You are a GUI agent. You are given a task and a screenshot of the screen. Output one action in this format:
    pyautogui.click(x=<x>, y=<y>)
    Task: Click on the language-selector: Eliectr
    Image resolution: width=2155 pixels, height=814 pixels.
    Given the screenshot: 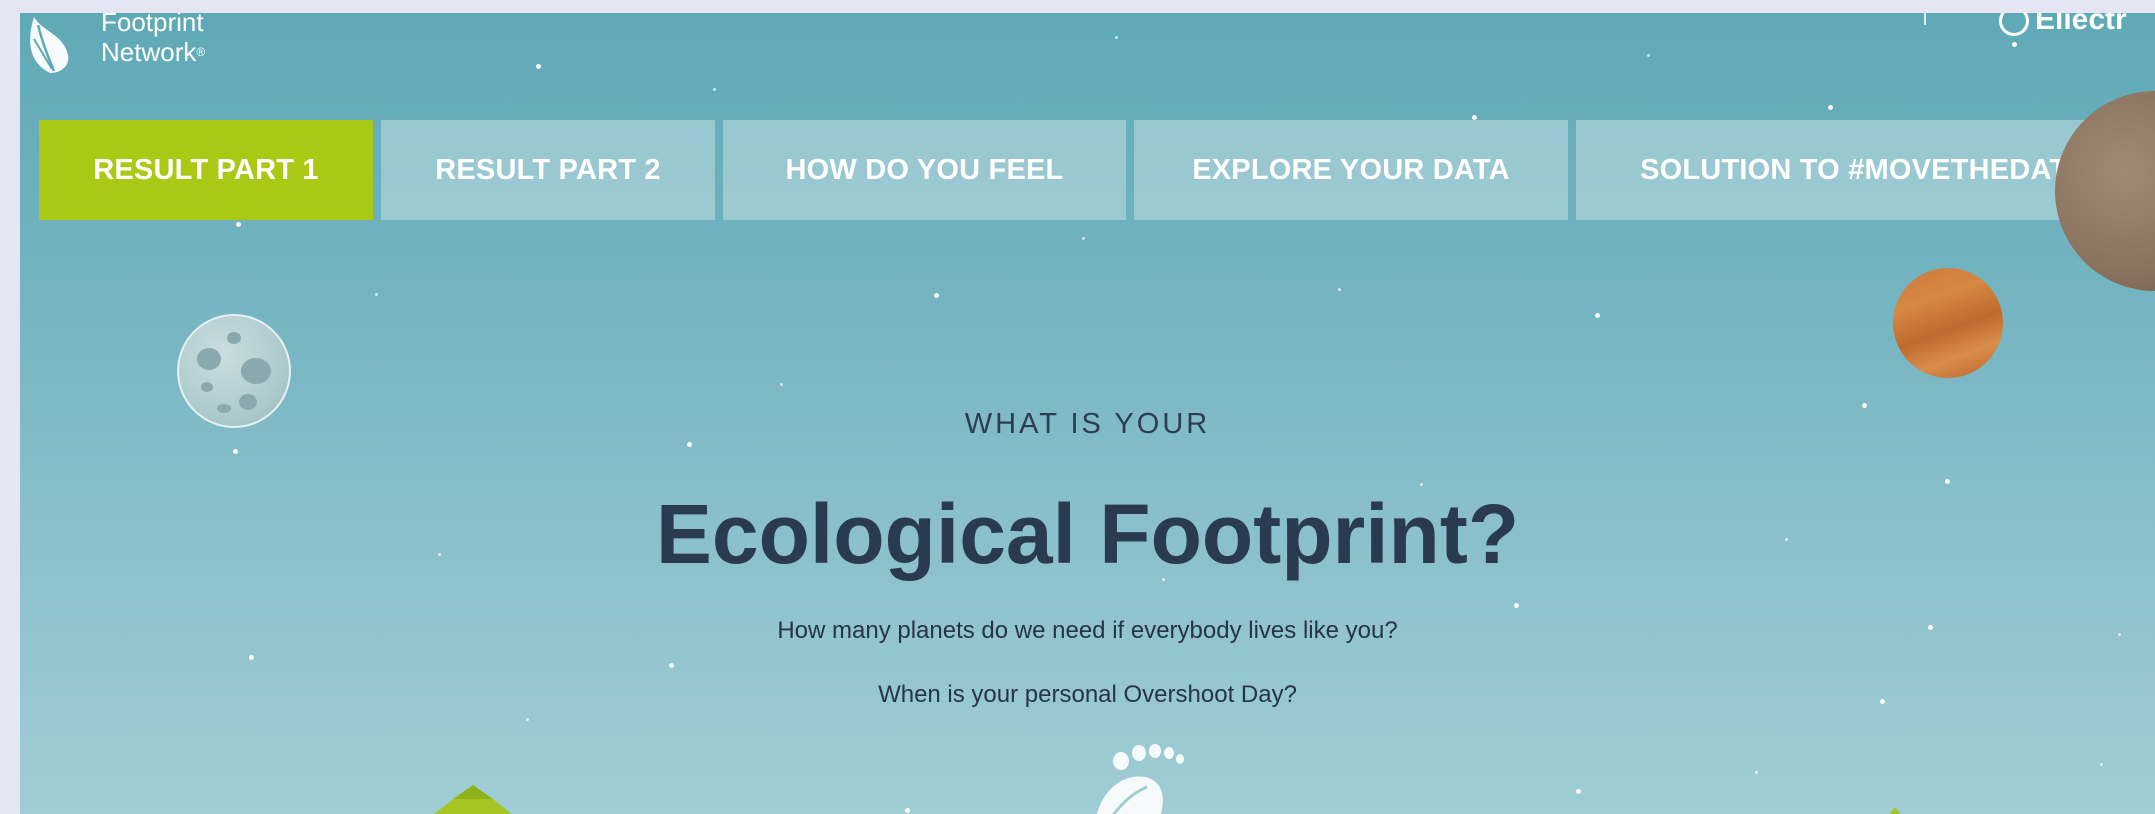 What is the action you would take?
    pyautogui.click(x=2063, y=25)
    